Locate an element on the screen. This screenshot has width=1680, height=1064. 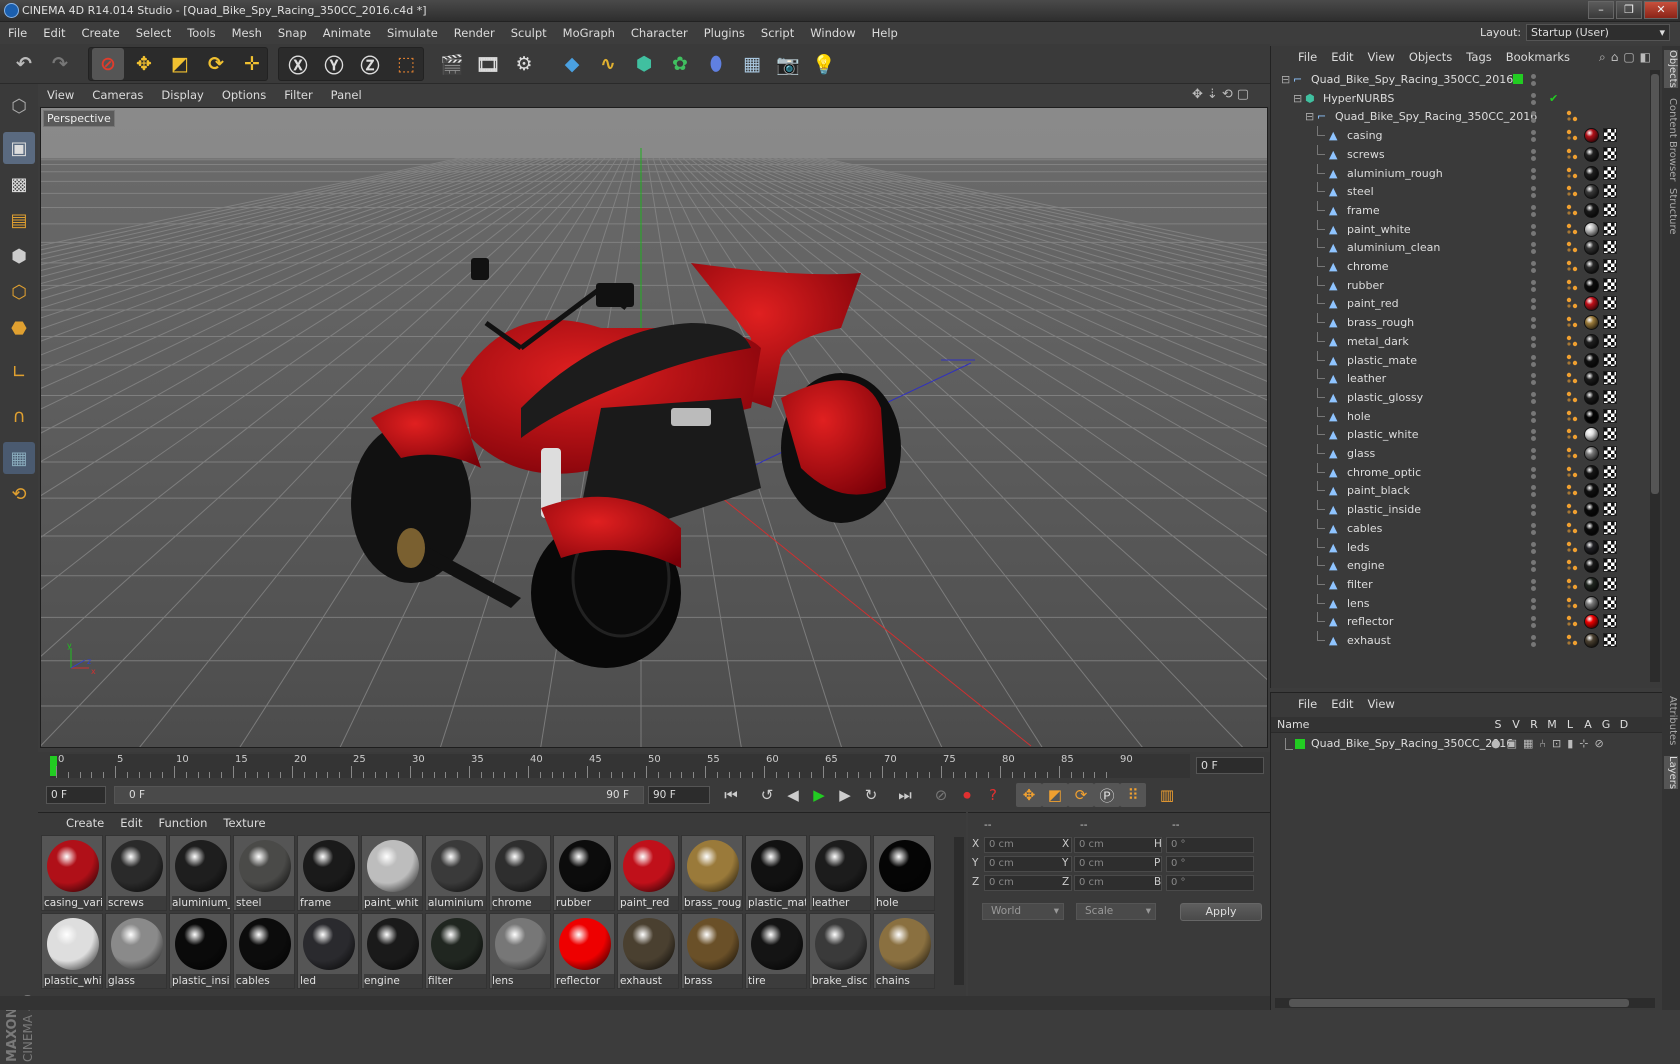
object-name: brass_rough is located at coordinates (1380, 323).